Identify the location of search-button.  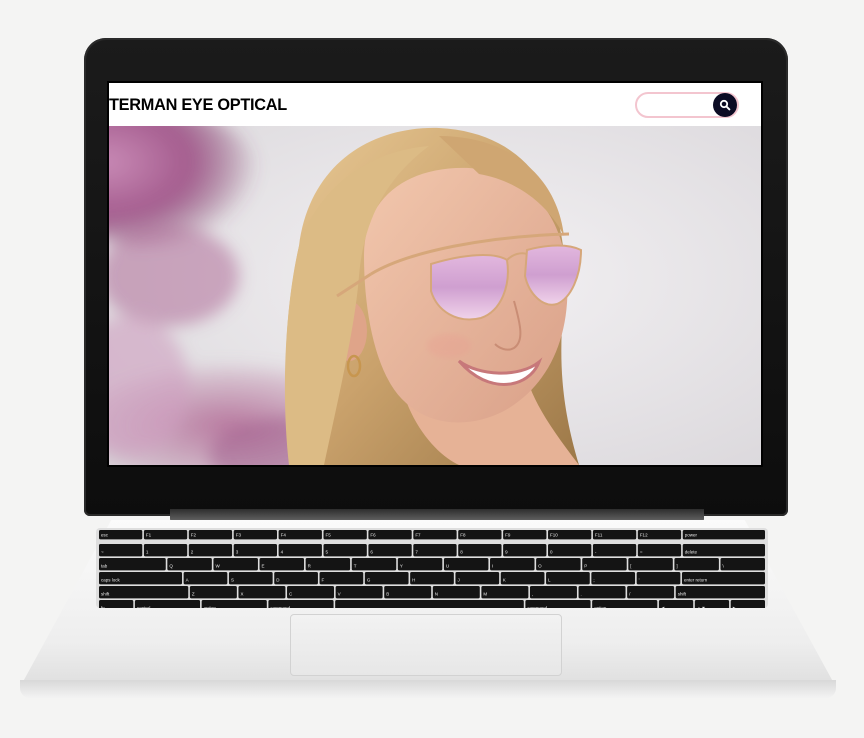
(725, 104).